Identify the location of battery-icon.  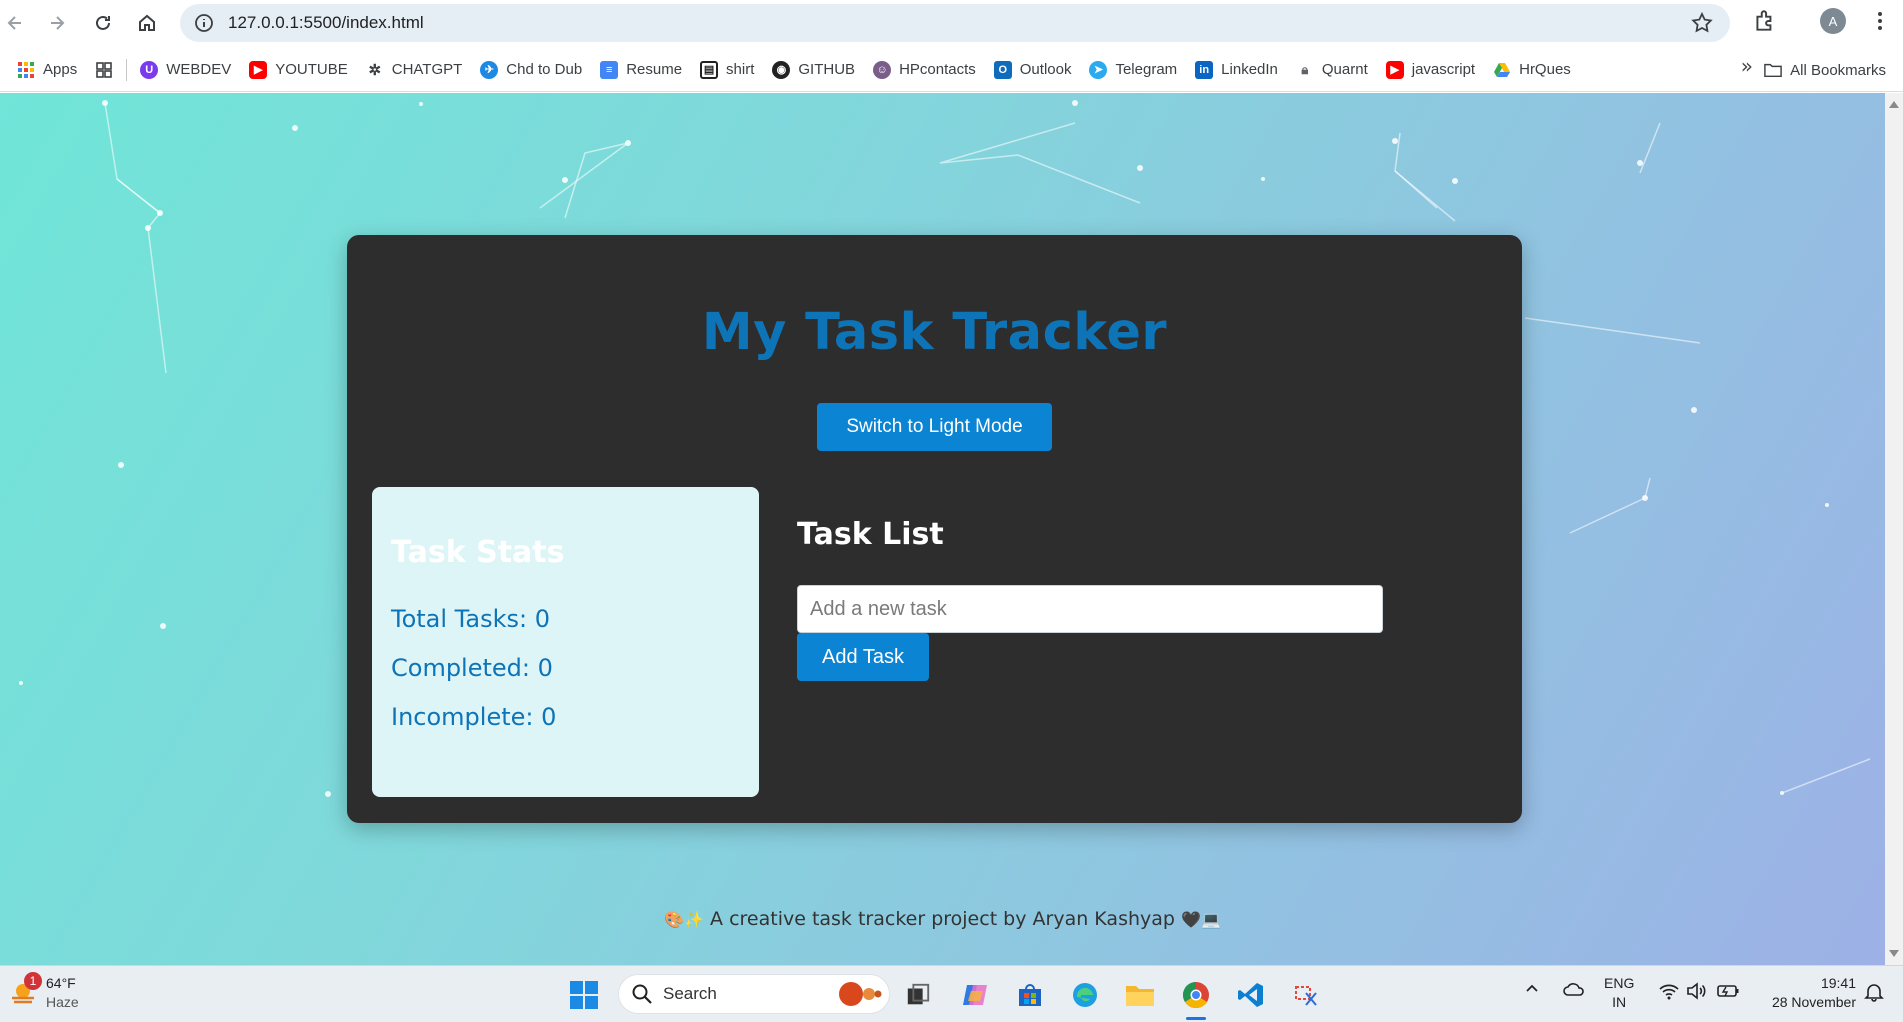
(1728, 993).